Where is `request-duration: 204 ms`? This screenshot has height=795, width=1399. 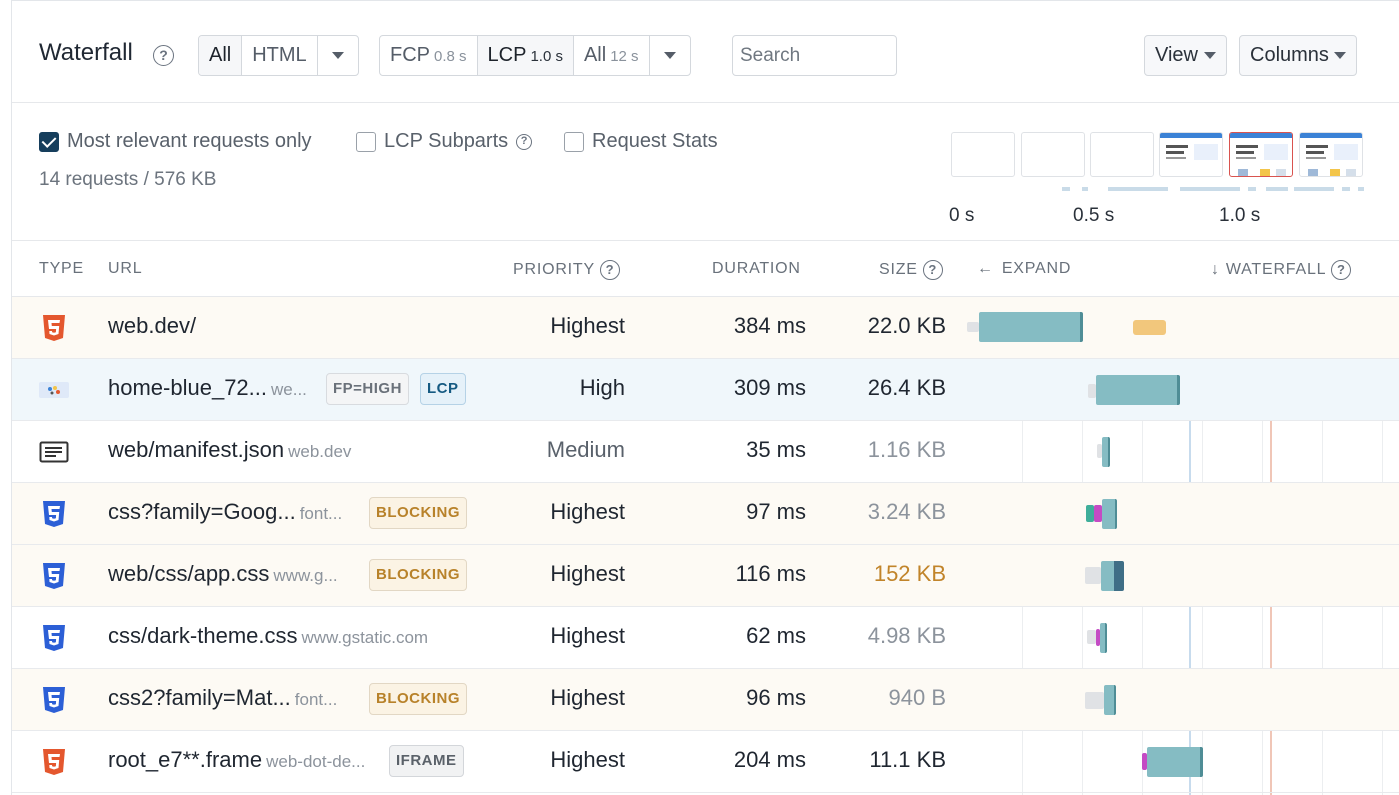
request-duration: 204 ms is located at coordinates (769, 759).